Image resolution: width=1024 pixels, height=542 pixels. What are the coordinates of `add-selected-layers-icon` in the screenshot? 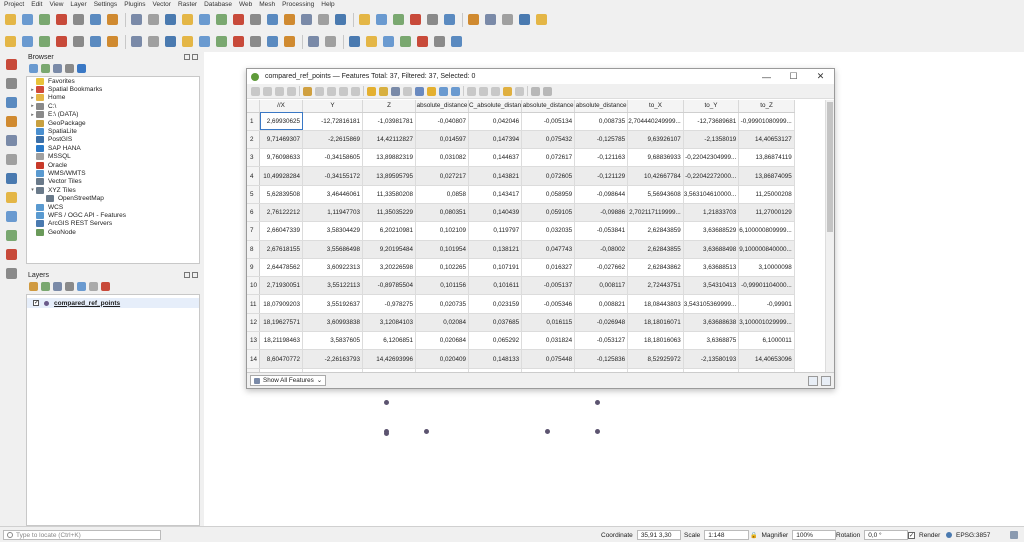 It's located at (45, 68).